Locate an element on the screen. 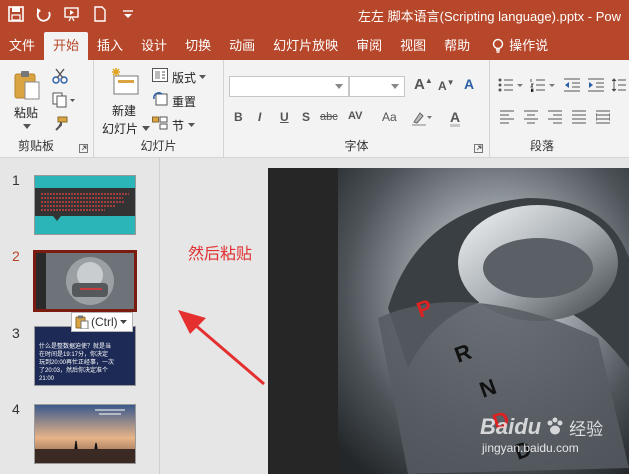 The image size is (629, 474). tell-me-label: 操作说 is located at coordinates (529, 45).